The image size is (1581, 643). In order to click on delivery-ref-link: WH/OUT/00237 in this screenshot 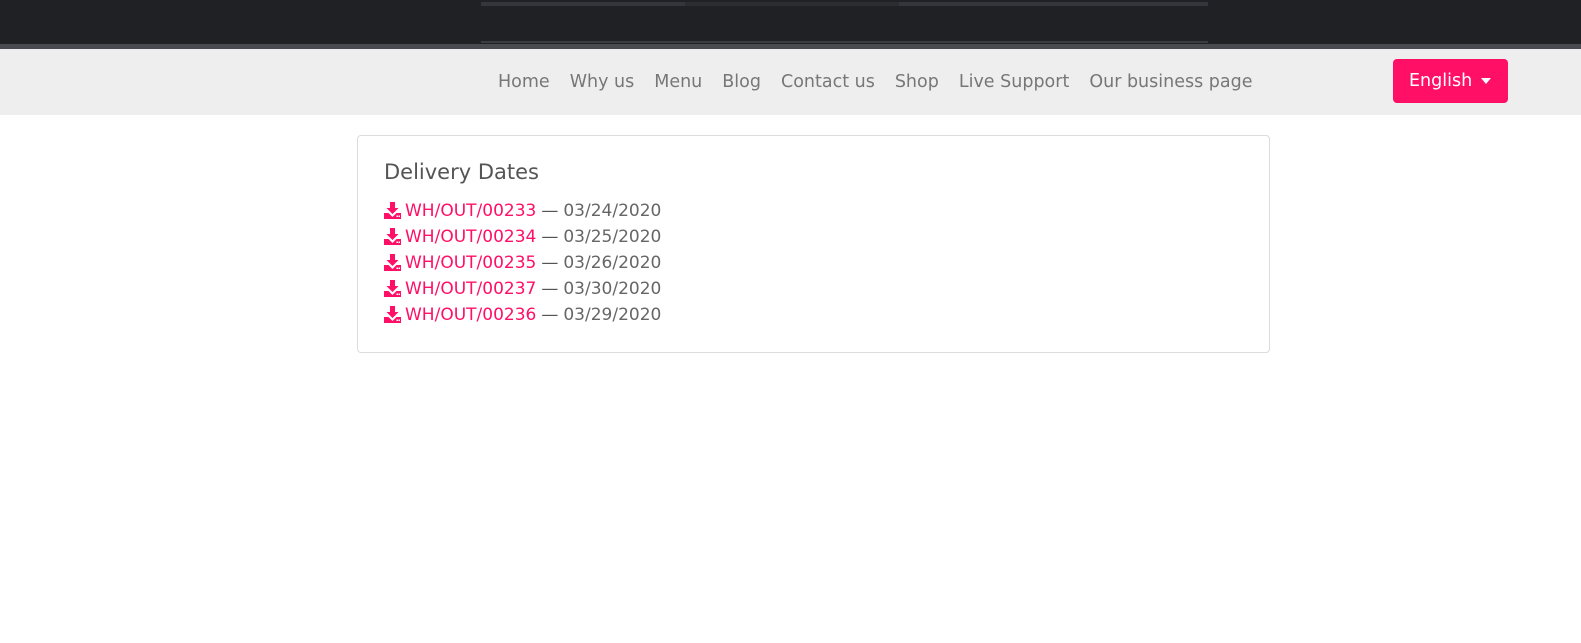, I will do `click(470, 289)`.